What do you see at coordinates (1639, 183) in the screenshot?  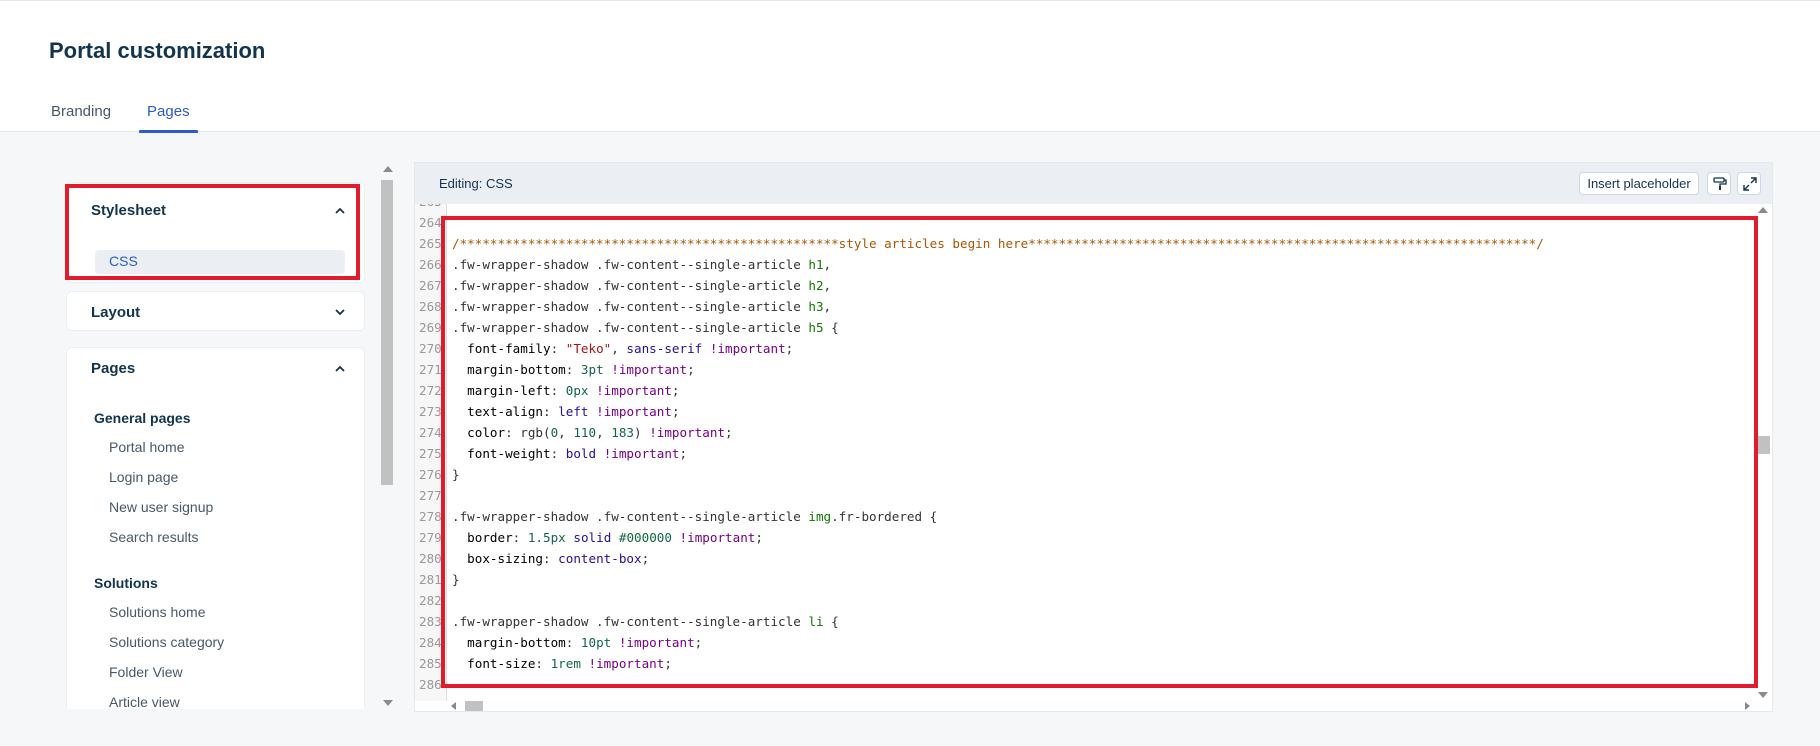 I see `insert-placeholder-button: Insert placeholder` at bounding box center [1639, 183].